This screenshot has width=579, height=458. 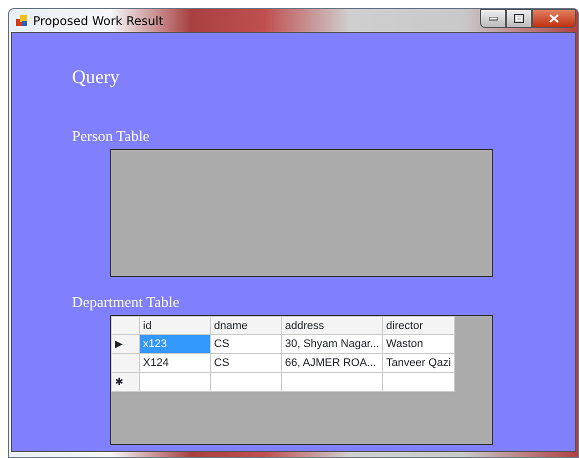 What do you see at coordinates (21, 20) in the screenshot?
I see `app-icon` at bounding box center [21, 20].